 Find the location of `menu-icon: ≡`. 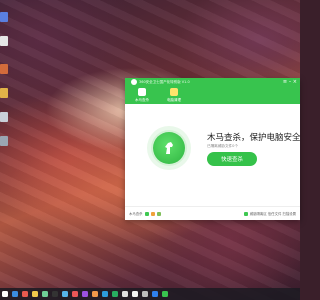

menu-icon: ≡ is located at coordinates (285, 82).